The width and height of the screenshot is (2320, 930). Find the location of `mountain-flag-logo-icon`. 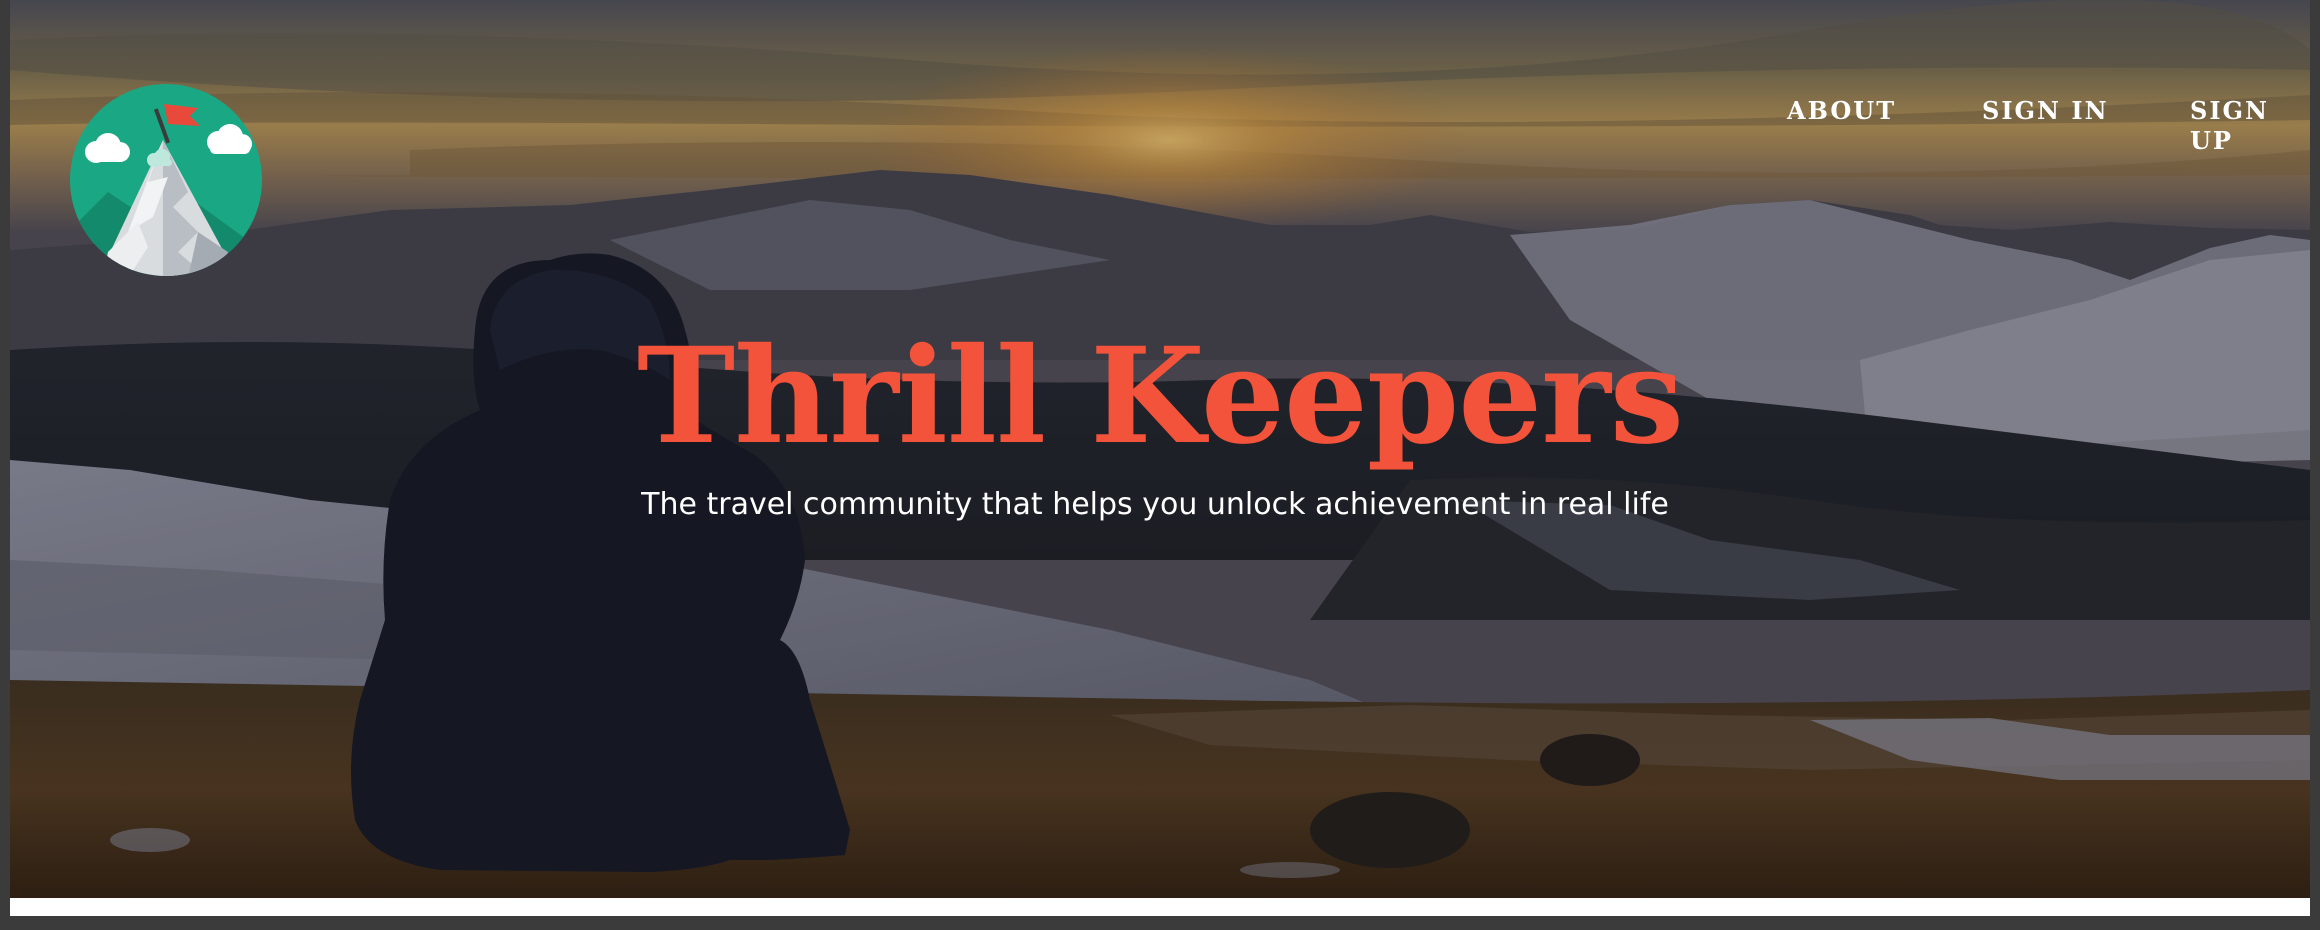

mountain-flag-logo-icon is located at coordinates (166, 180).